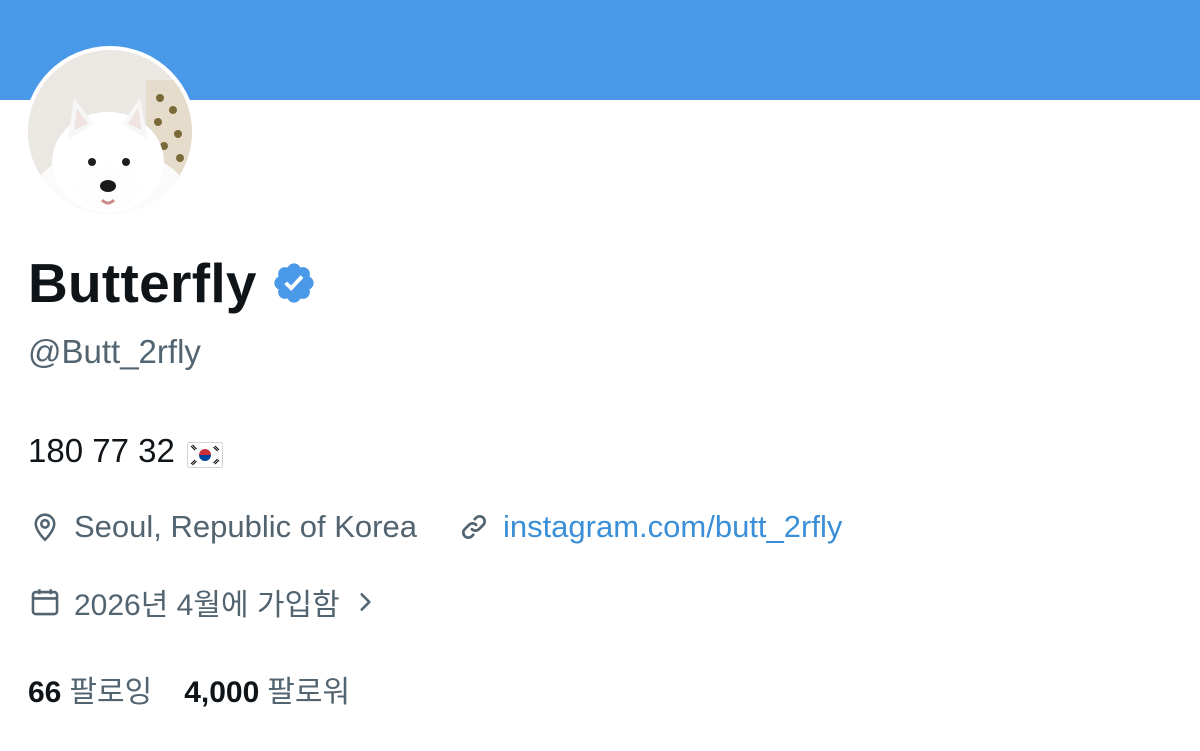 The image size is (1200, 751). I want to click on user-handle: @Butt_2rfly, so click(114, 351).